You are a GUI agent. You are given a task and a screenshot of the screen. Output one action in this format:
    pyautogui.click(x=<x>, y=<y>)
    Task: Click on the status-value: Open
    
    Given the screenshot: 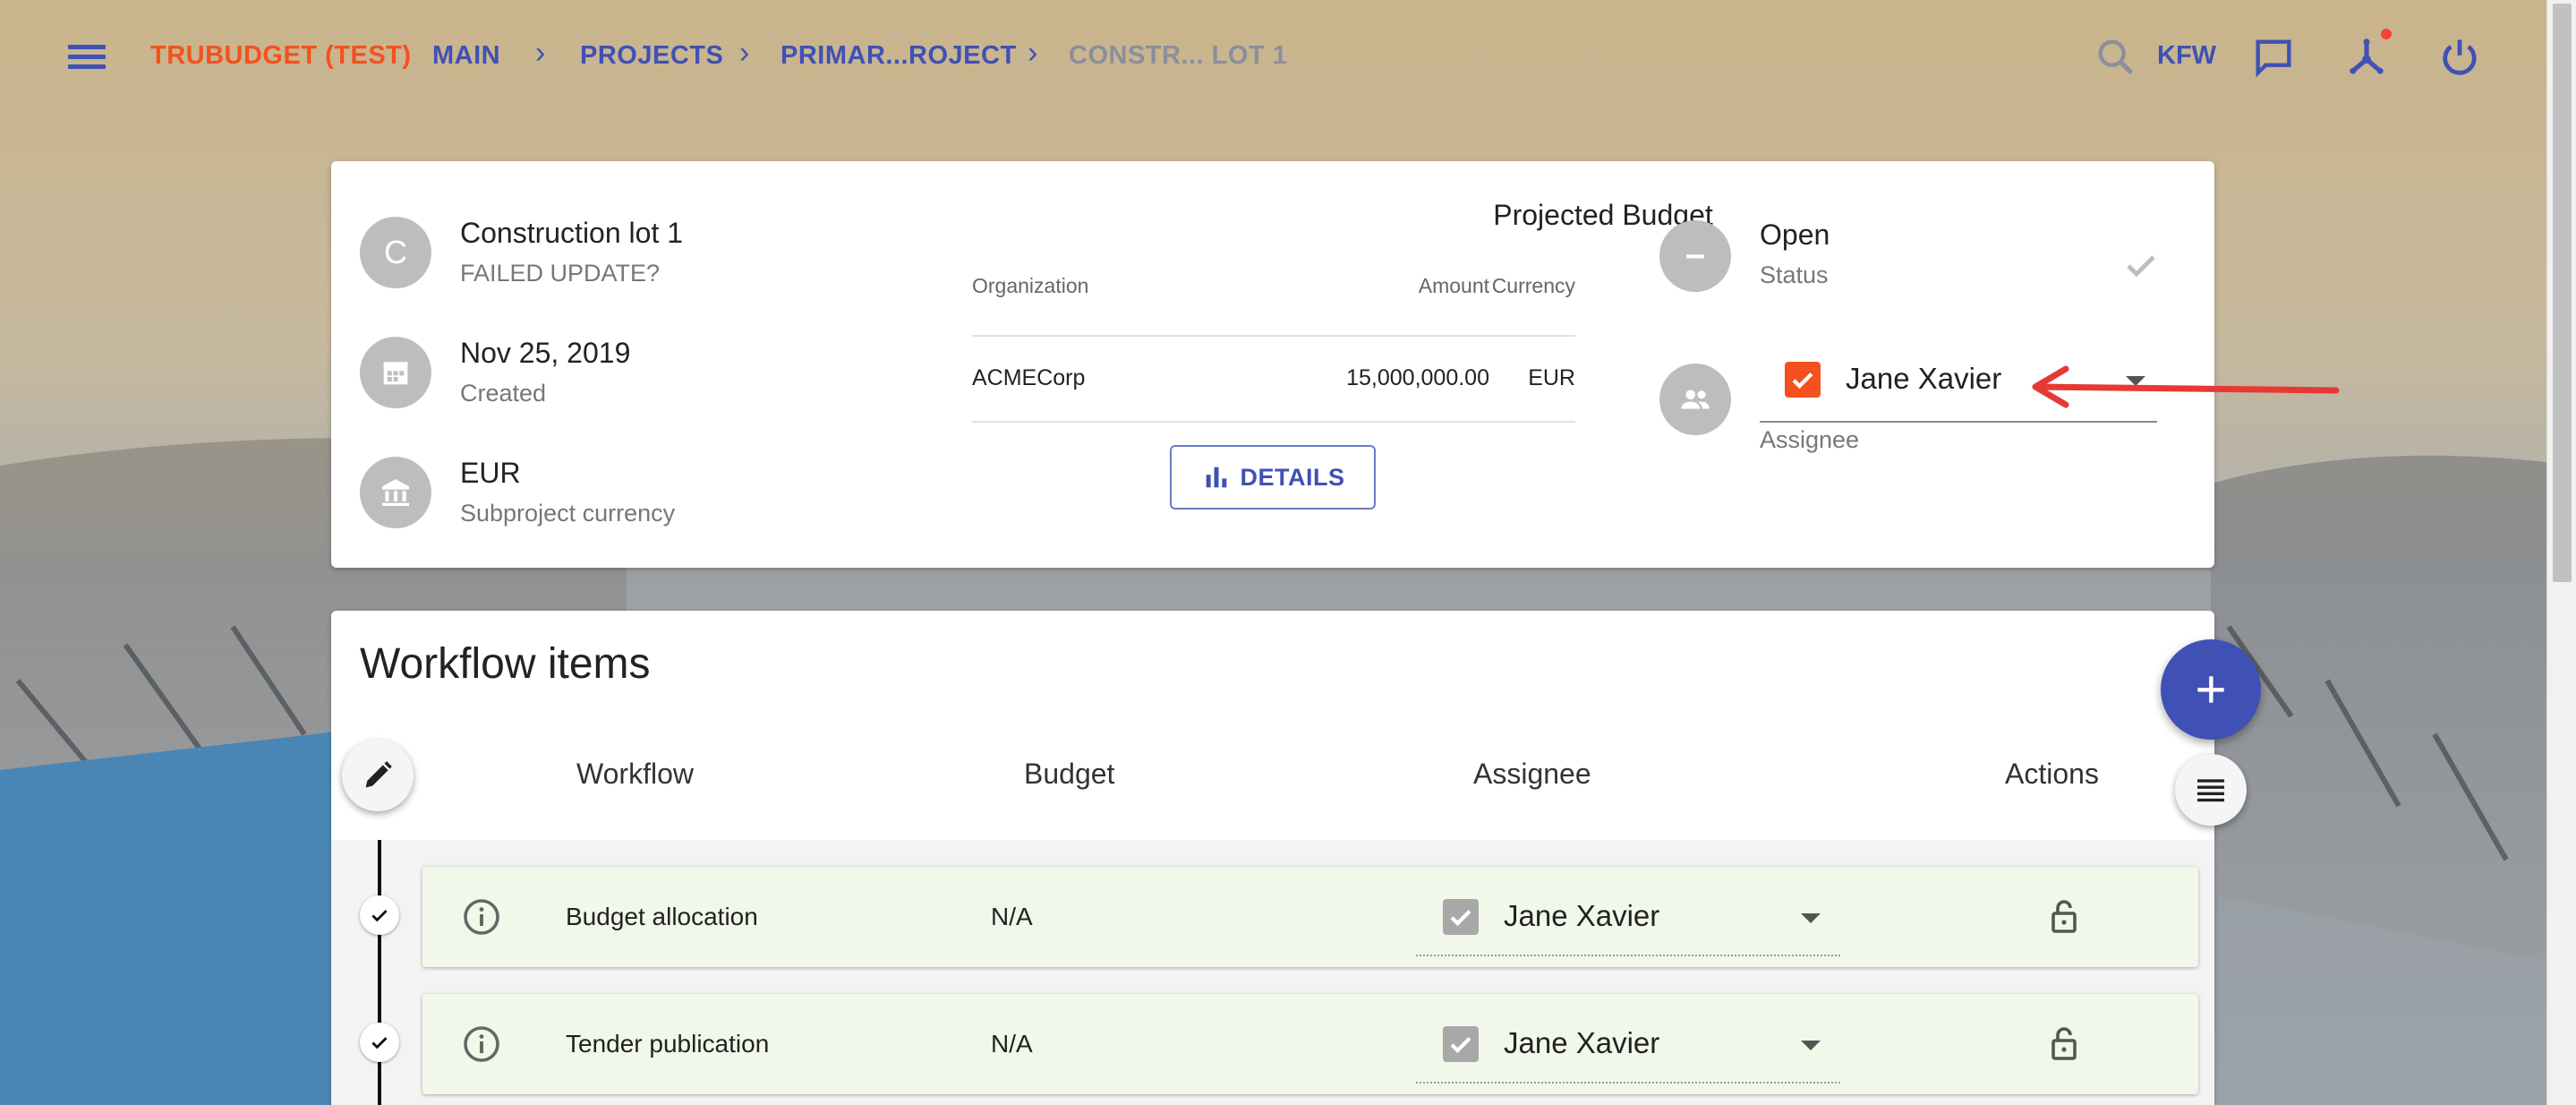 What is the action you would take?
    pyautogui.click(x=1795, y=235)
    